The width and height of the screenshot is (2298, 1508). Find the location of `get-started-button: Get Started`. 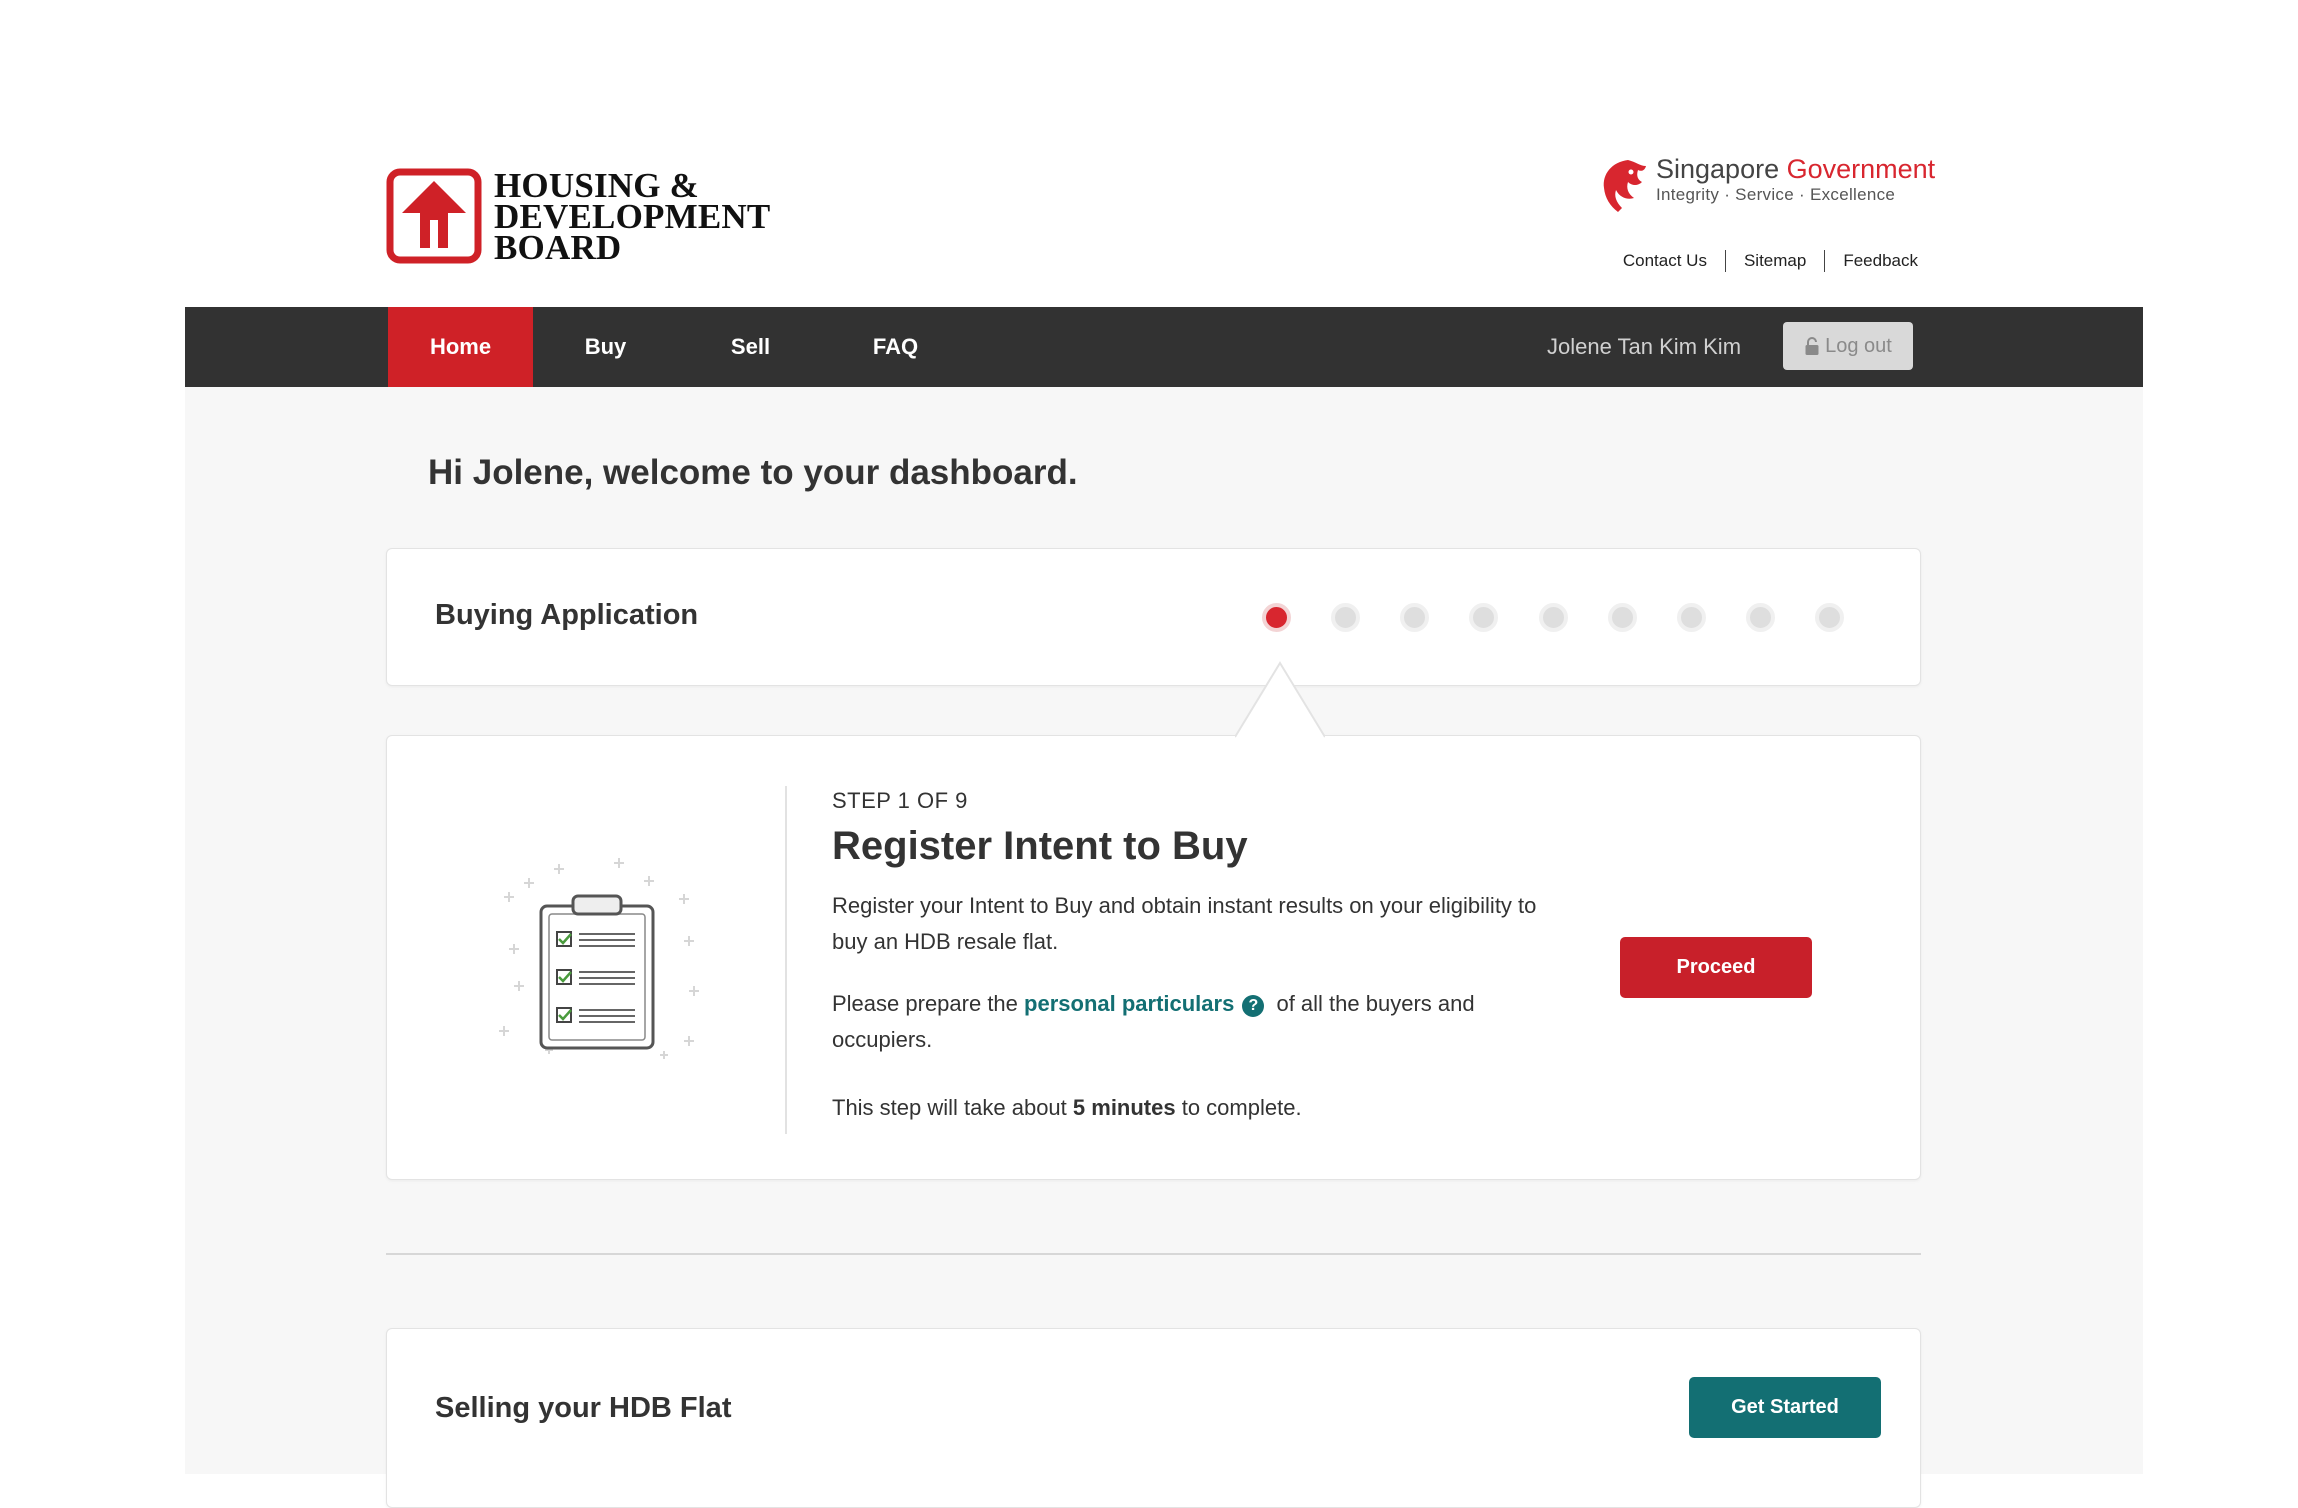

get-started-button: Get Started is located at coordinates (1785, 1407).